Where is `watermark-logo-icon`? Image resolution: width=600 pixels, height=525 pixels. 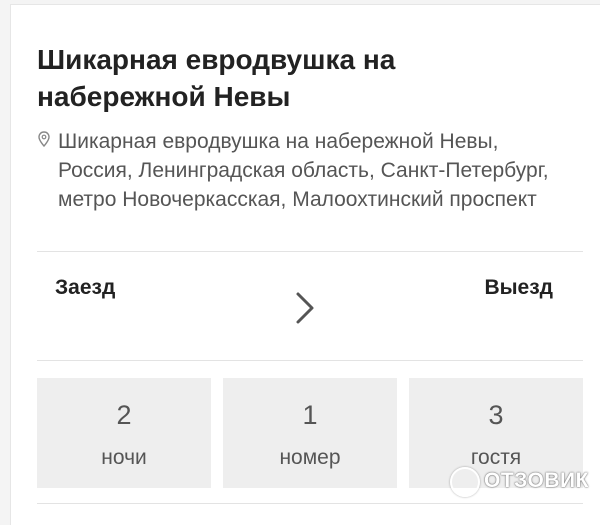
watermark-logo-icon is located at coordinates (465, 482).